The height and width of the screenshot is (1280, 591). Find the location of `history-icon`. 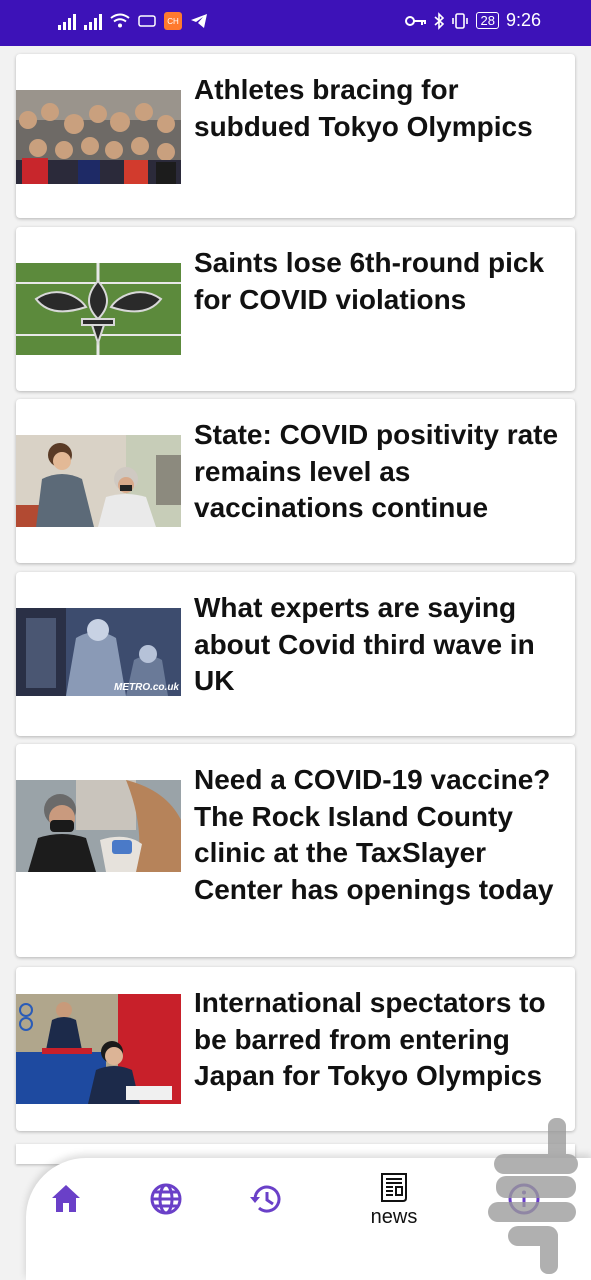

history-icon is located at coordinates (265, 1199).